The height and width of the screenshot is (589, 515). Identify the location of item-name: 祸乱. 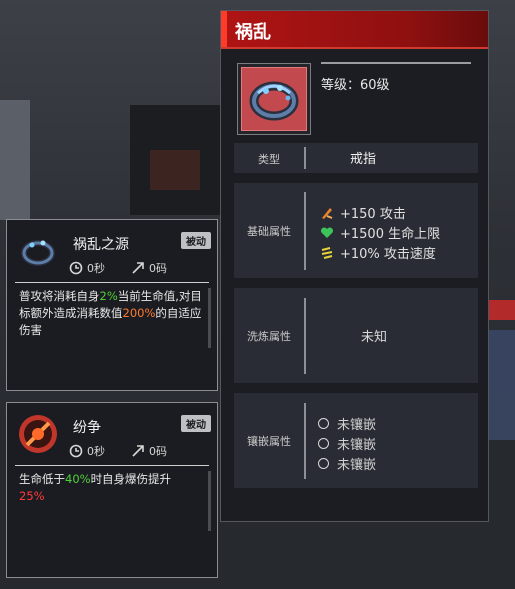
(253, 32).